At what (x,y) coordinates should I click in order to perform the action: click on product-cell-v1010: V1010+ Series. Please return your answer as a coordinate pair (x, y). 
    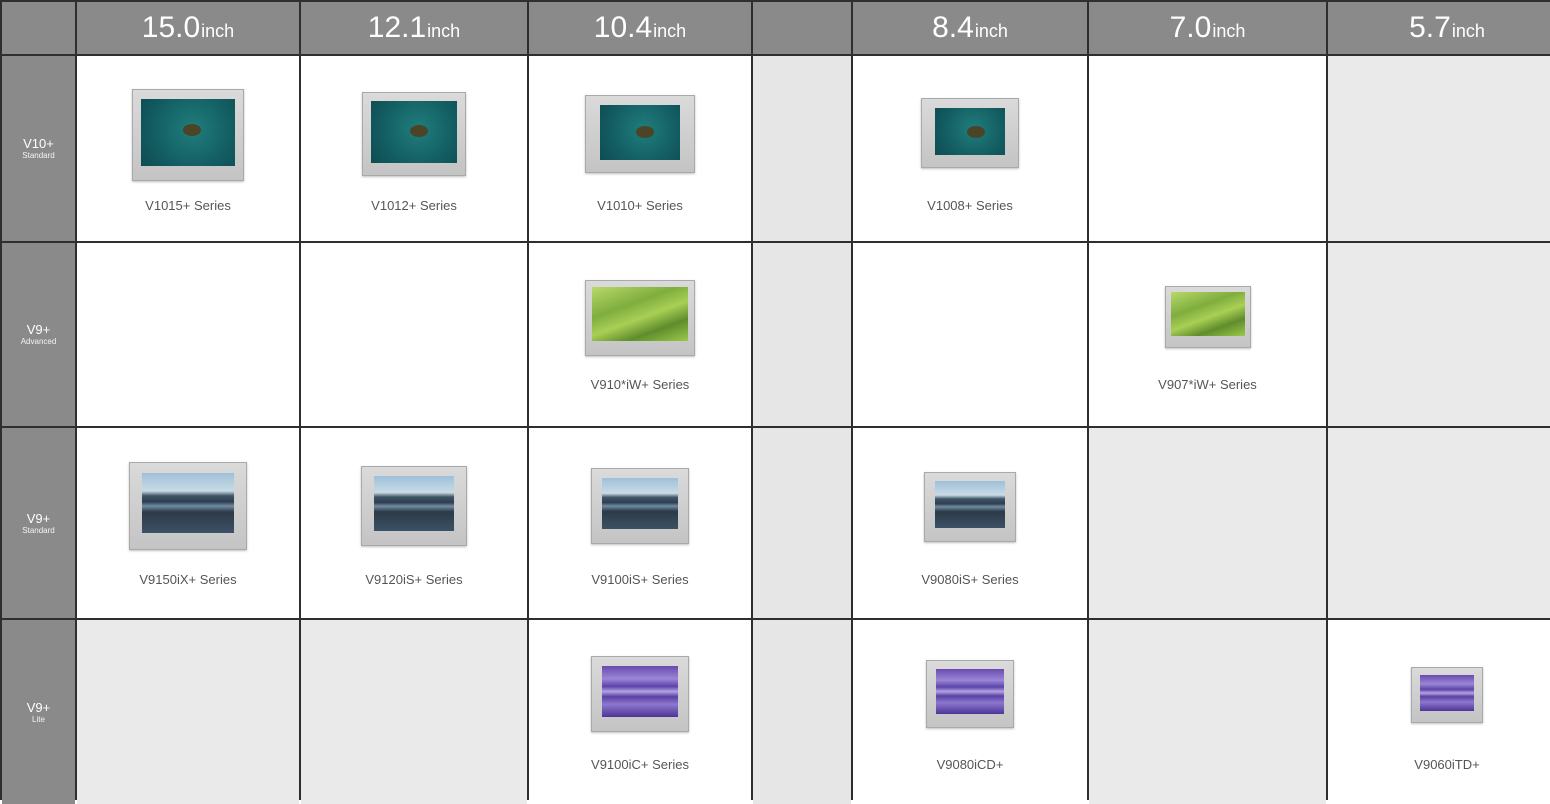
    Looking at the image, I should click on (640, 148).